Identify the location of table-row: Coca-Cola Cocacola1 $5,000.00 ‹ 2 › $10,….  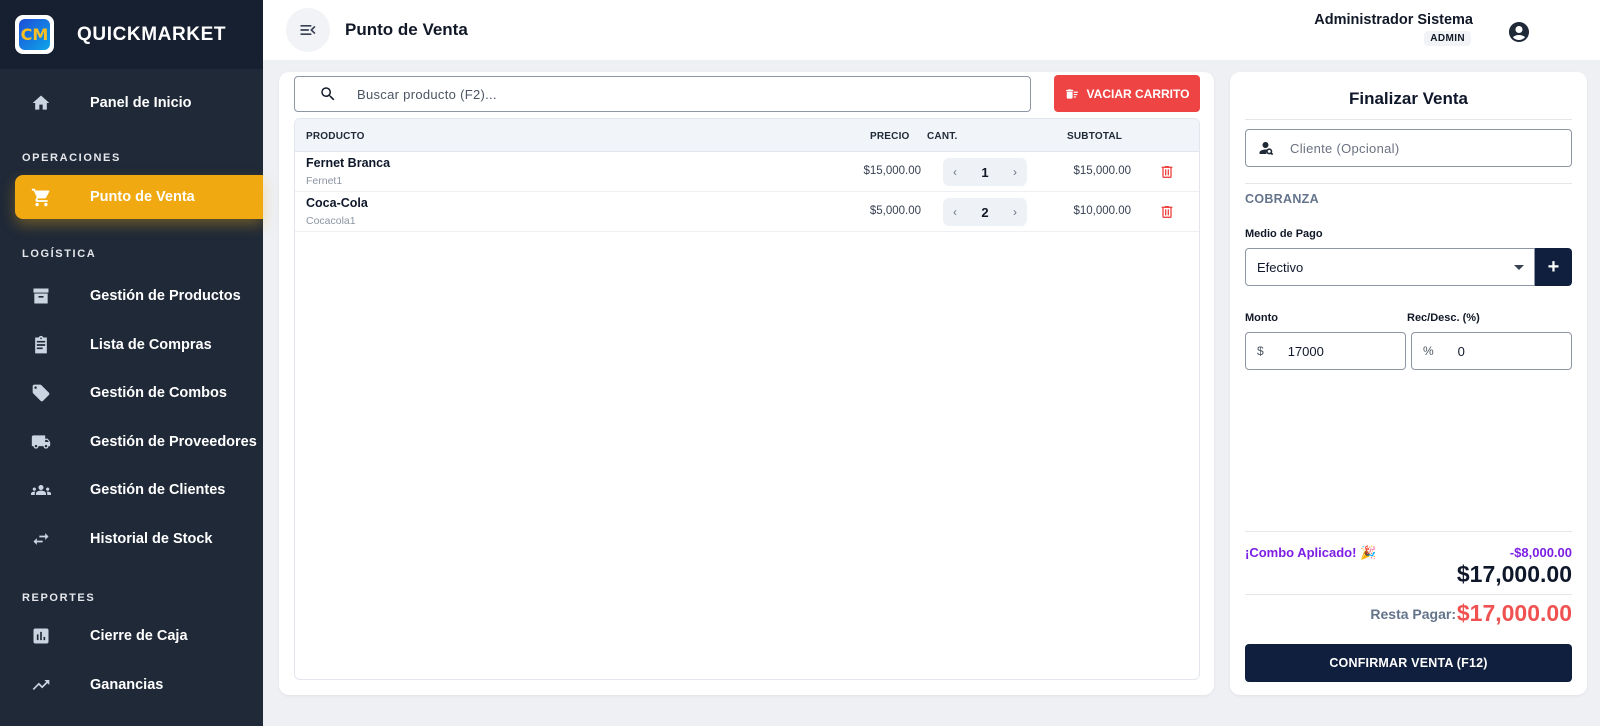
(747, 212).